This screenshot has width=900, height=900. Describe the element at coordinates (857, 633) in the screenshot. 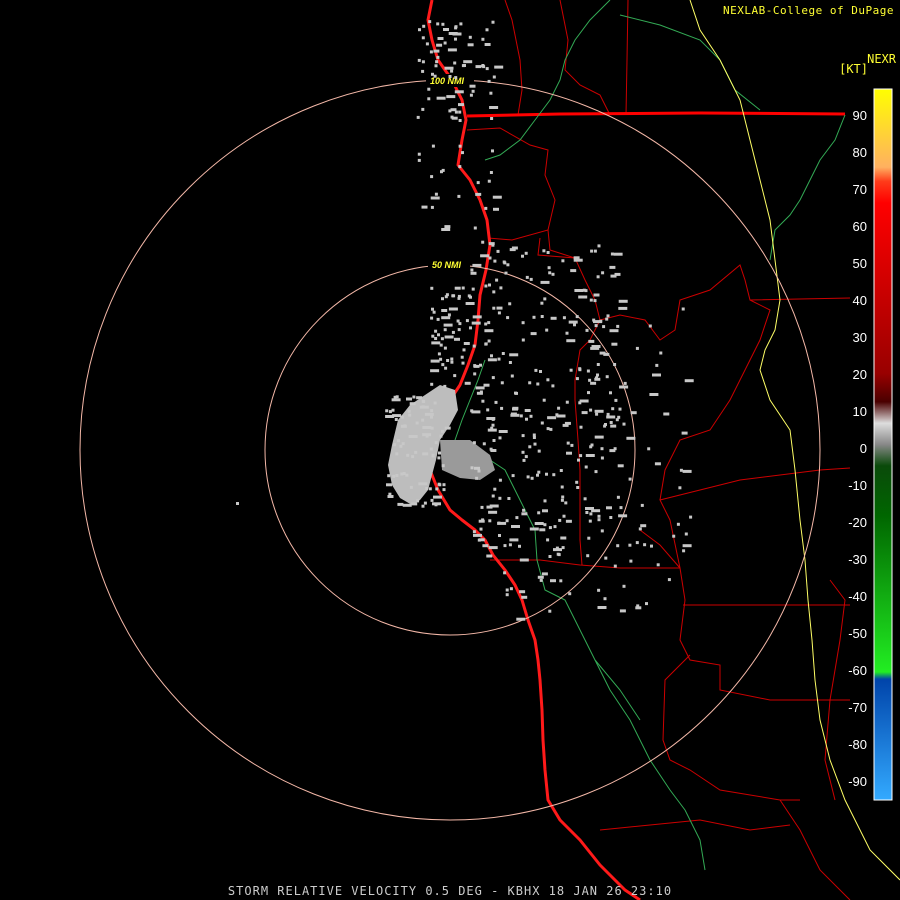

I see `velocity-tick-14: -50` at that location.